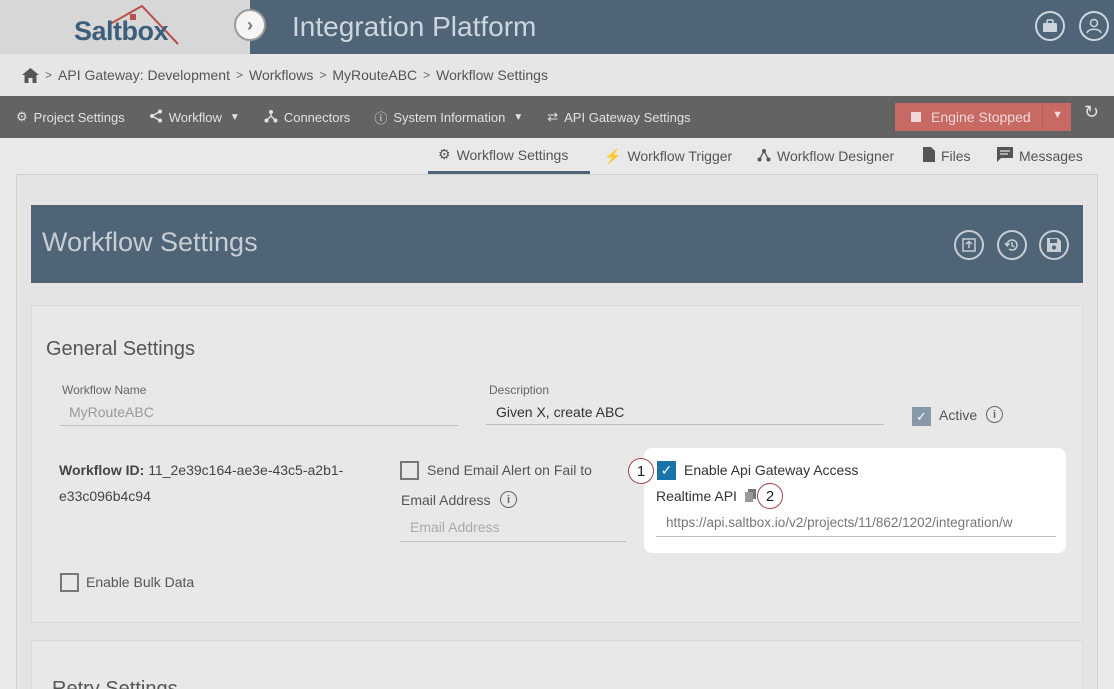 This screenshot has height=689, width=1114. What do you see at coordinates (1091, 112) in the screenshot?
I see `refresh-icon: ↻` at bounding box center [1091, 112].